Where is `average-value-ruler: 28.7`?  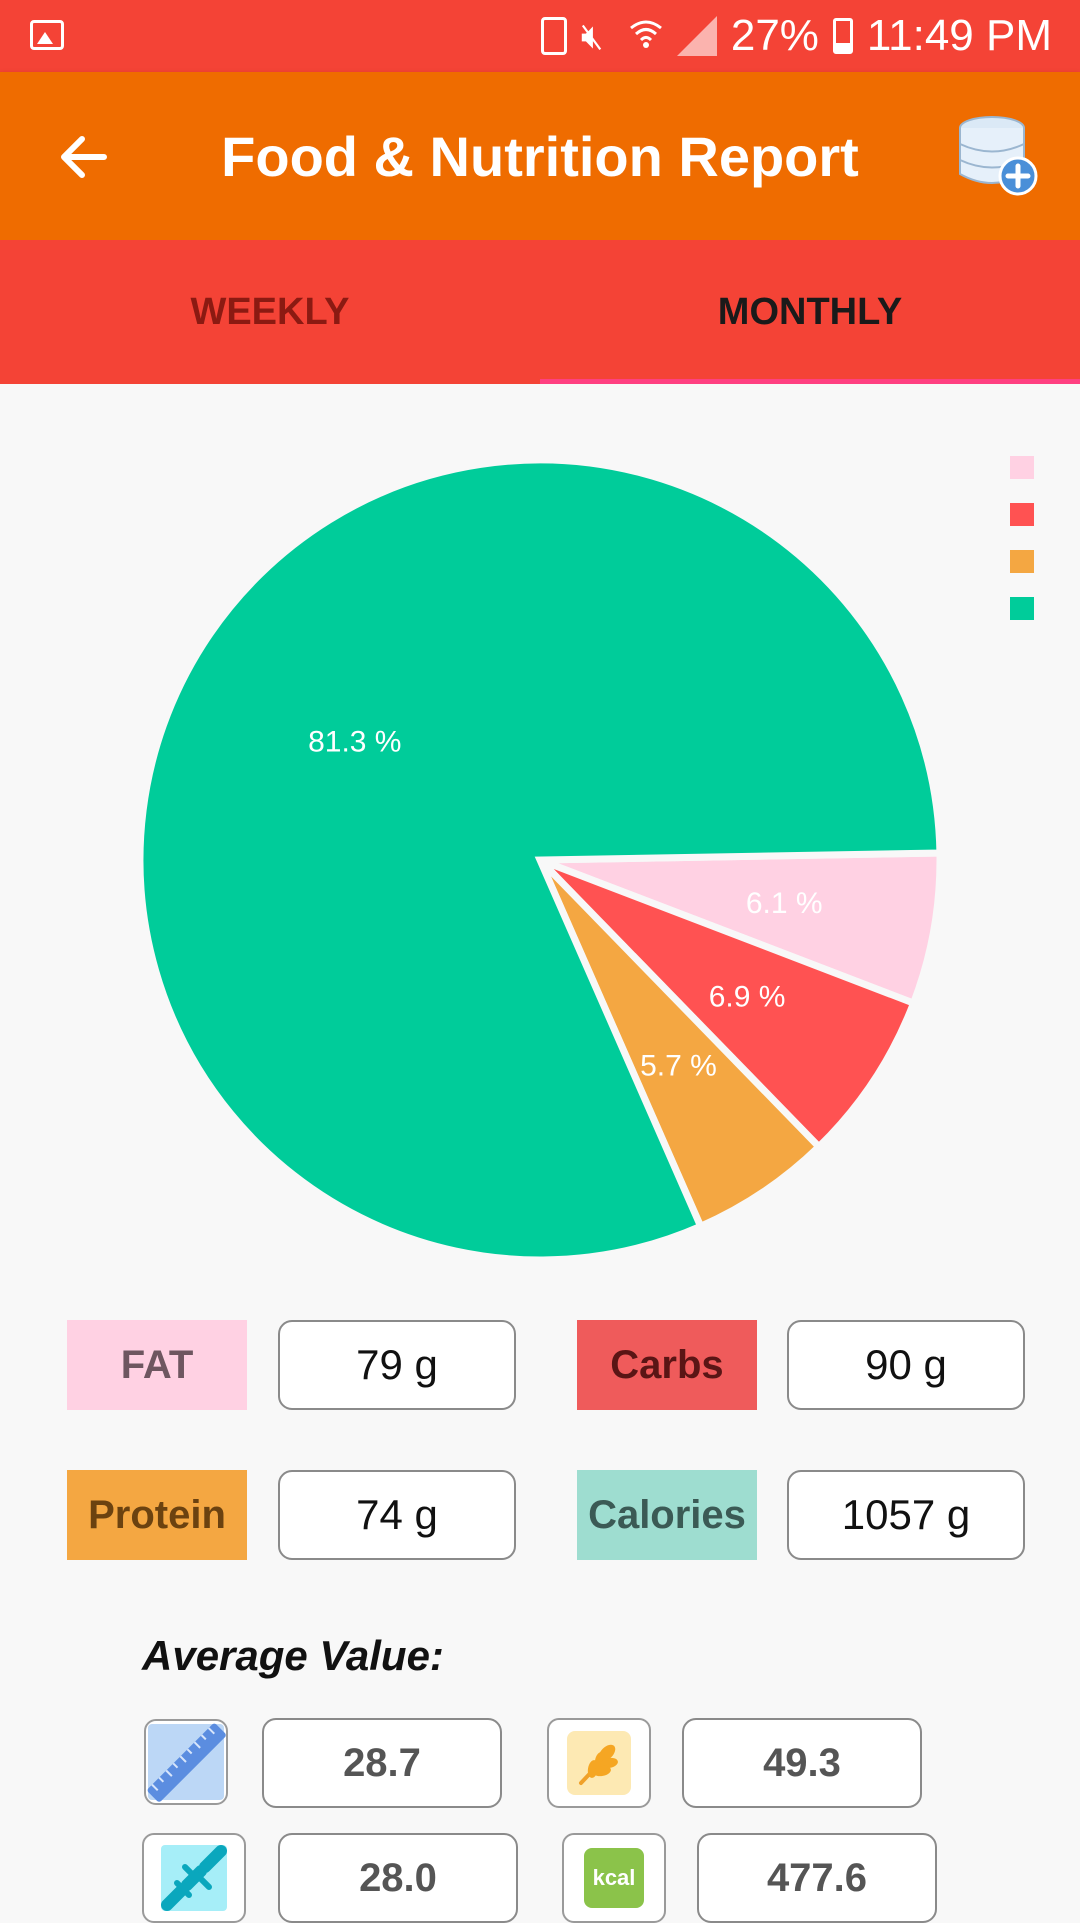
average-value-ruler: 28.7 is located at coordinates (382, 1763).